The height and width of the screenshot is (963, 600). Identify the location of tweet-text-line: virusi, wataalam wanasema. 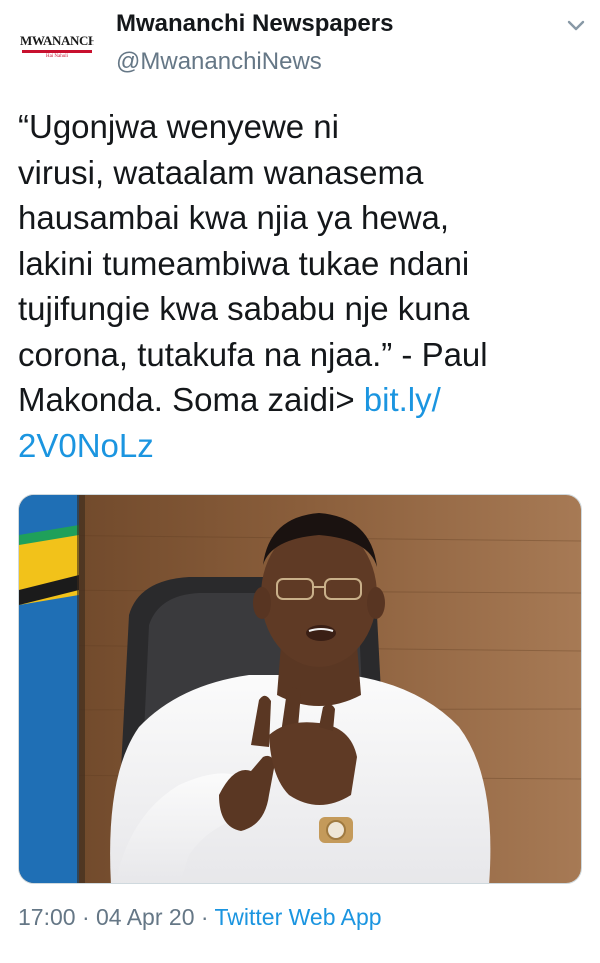
(221, 172).